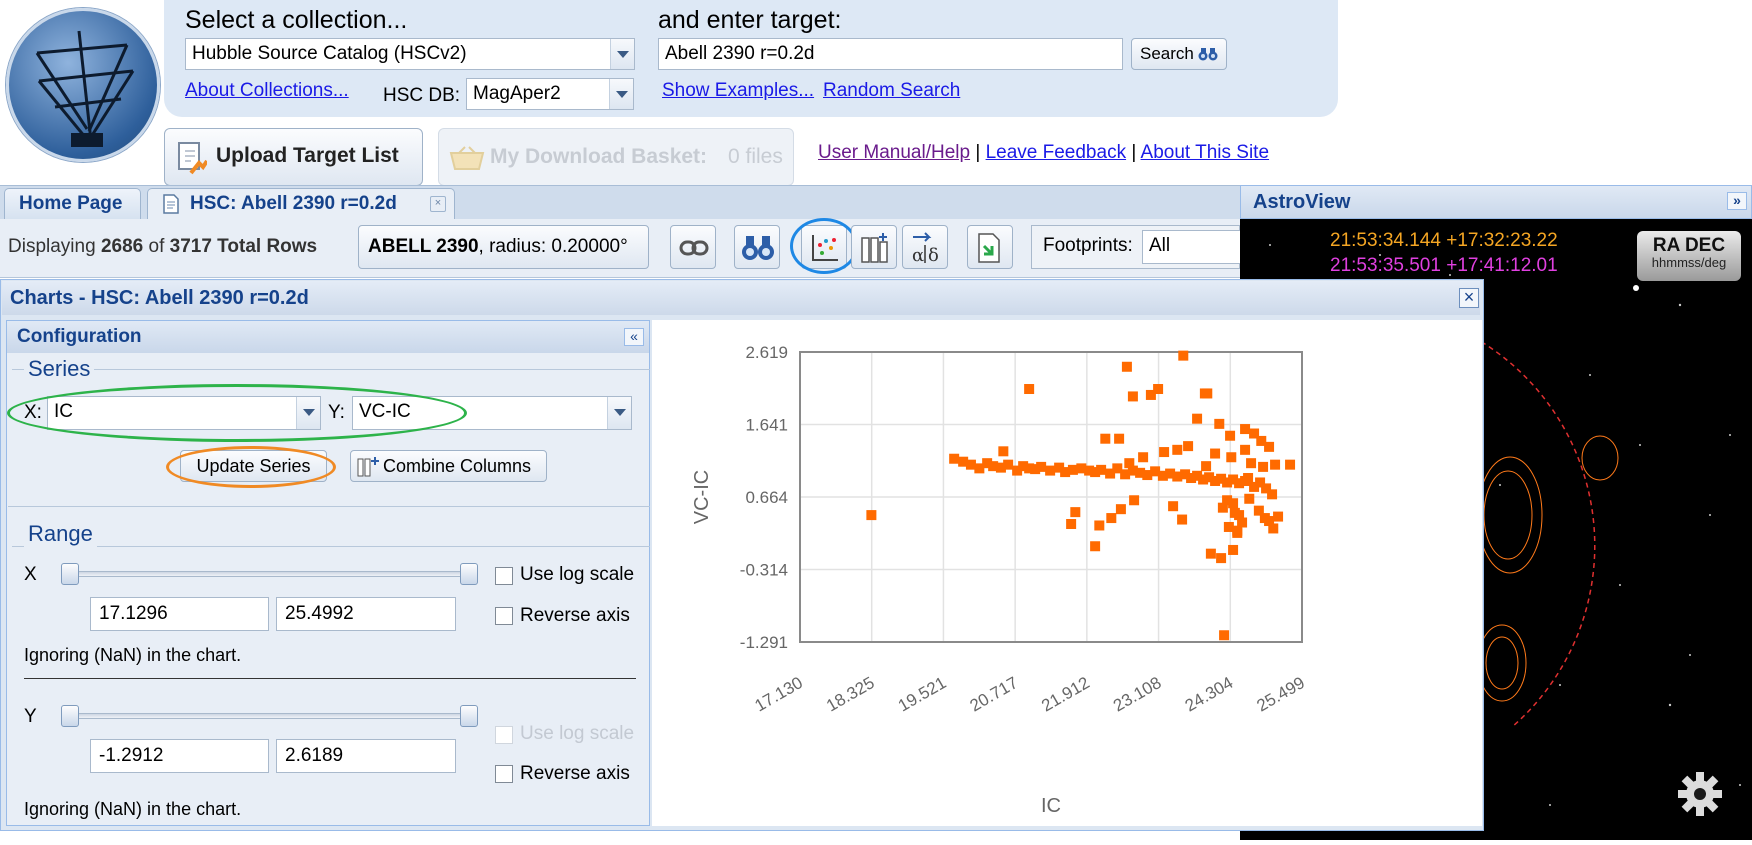 This screenshot has height=845, width=1752. I want to click on collection-select: Hubble Source Catalog (HSCv2), so click(410, 54).